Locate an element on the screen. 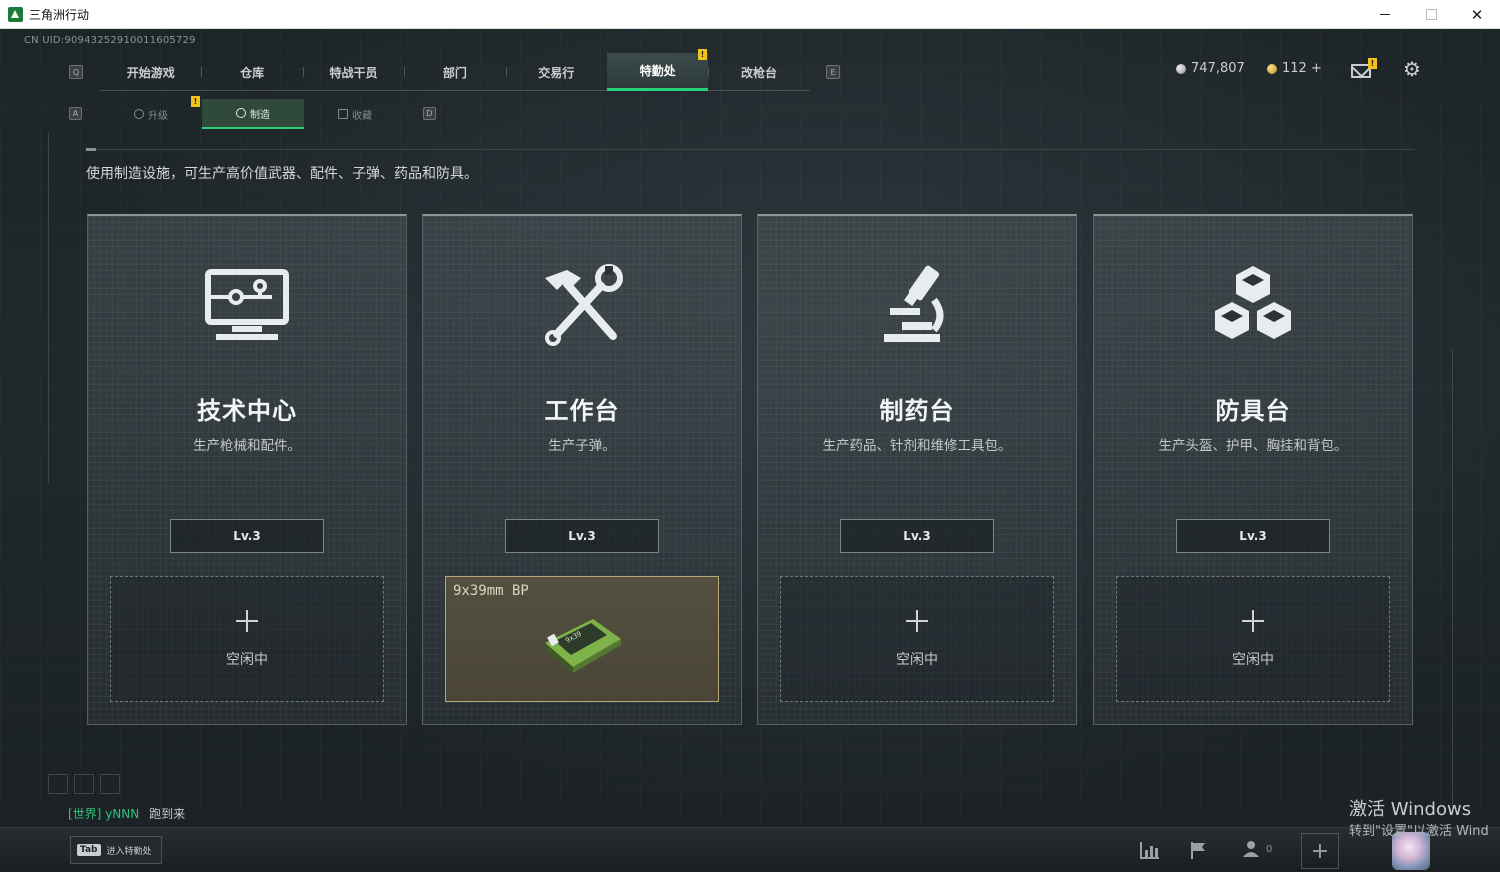  subtab-craft-label: 制造 is located at coordinates (260, 115).